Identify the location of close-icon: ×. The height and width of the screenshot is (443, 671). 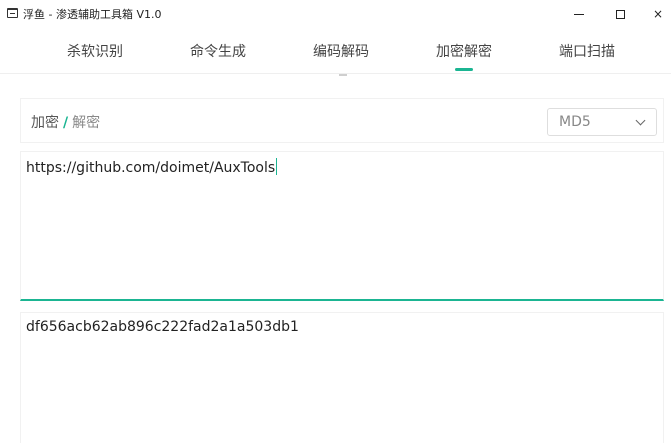
(658, 14).